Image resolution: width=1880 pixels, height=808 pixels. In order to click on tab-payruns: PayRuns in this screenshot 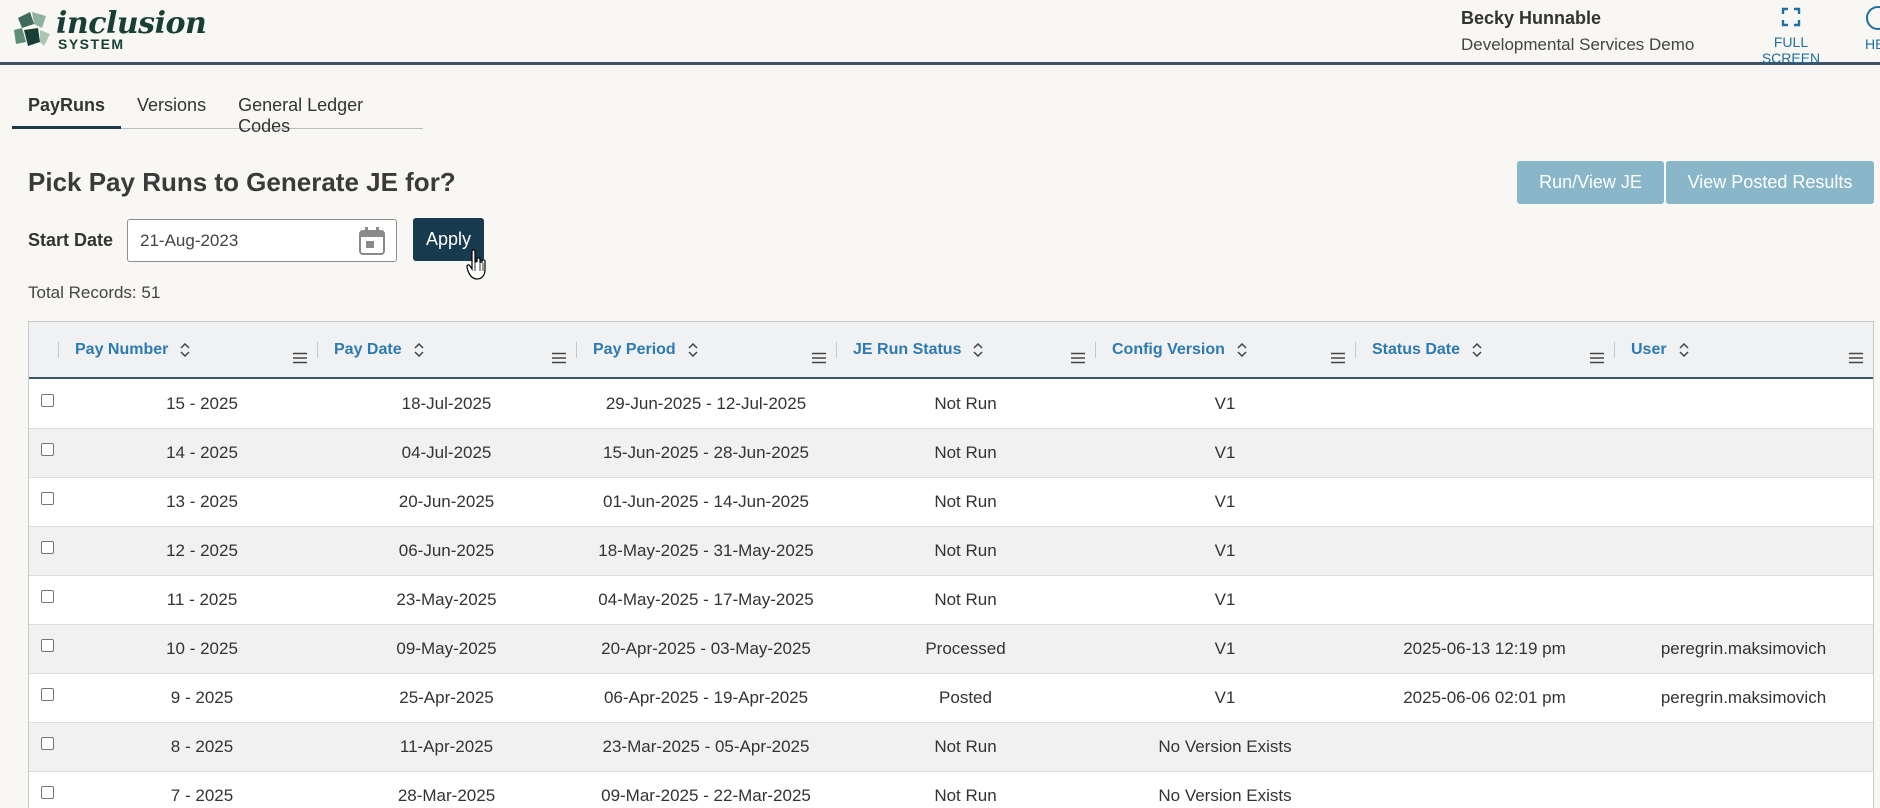, I will do `click(67, 107)`.